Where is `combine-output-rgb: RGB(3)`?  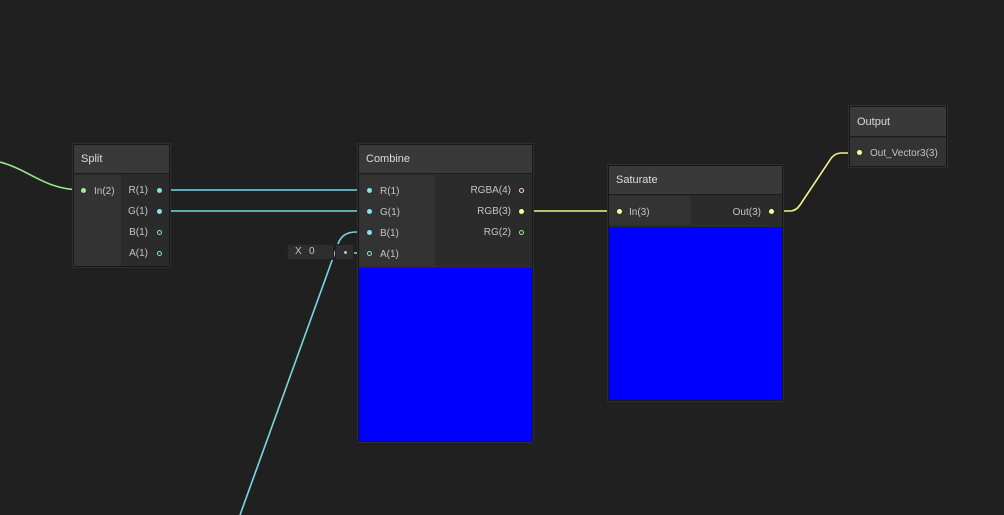
combine-output-rgb: RGB(3) is located at coordinates (494, 211).